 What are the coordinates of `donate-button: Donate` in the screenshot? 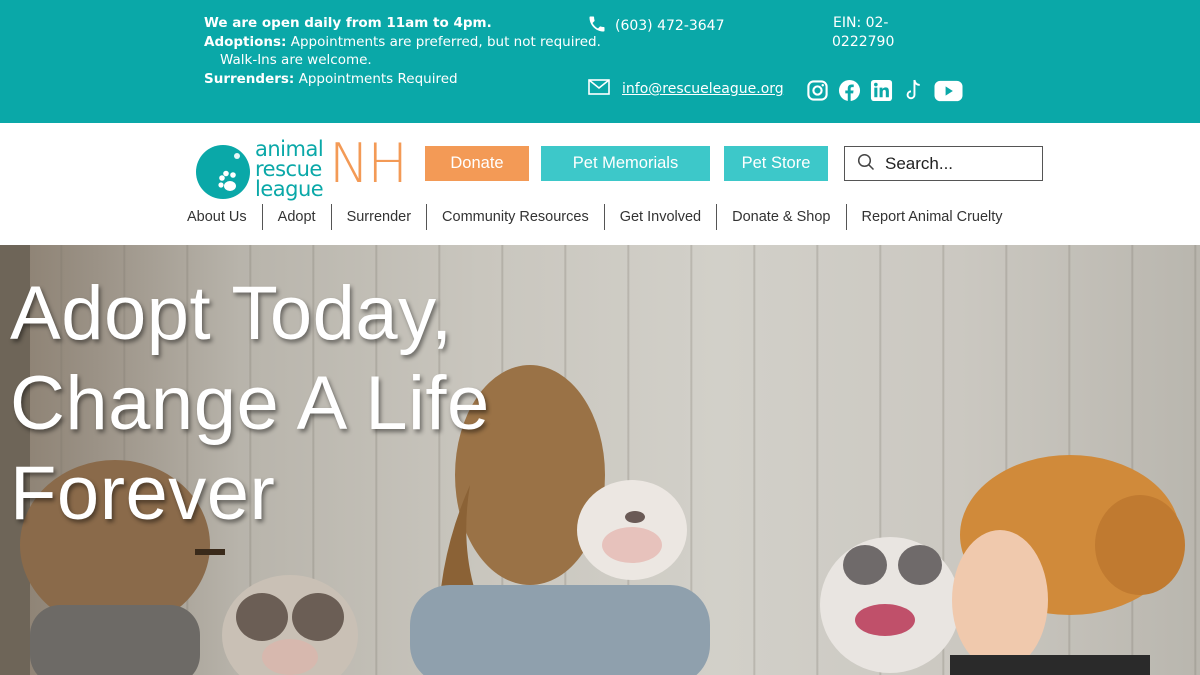 It's located at (477, 163).